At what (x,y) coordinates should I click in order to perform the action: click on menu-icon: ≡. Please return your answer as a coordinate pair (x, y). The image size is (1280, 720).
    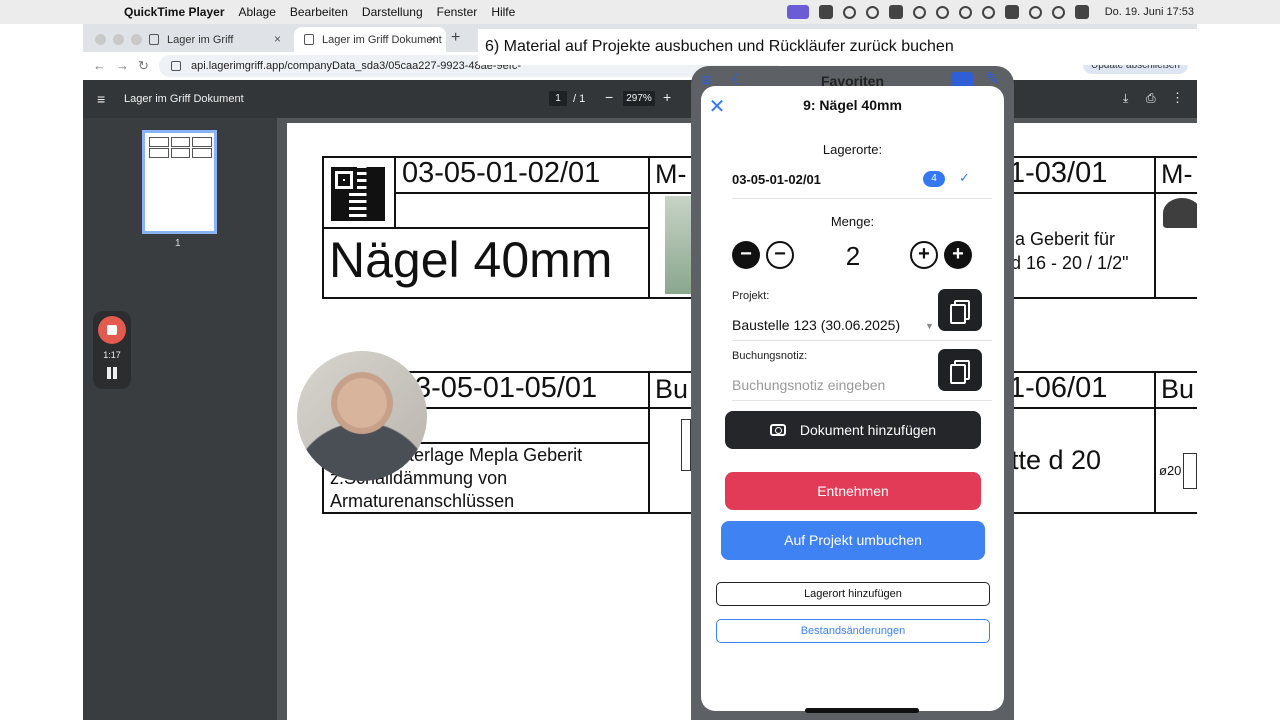
    Looking at the image, I should click on (101, 99).